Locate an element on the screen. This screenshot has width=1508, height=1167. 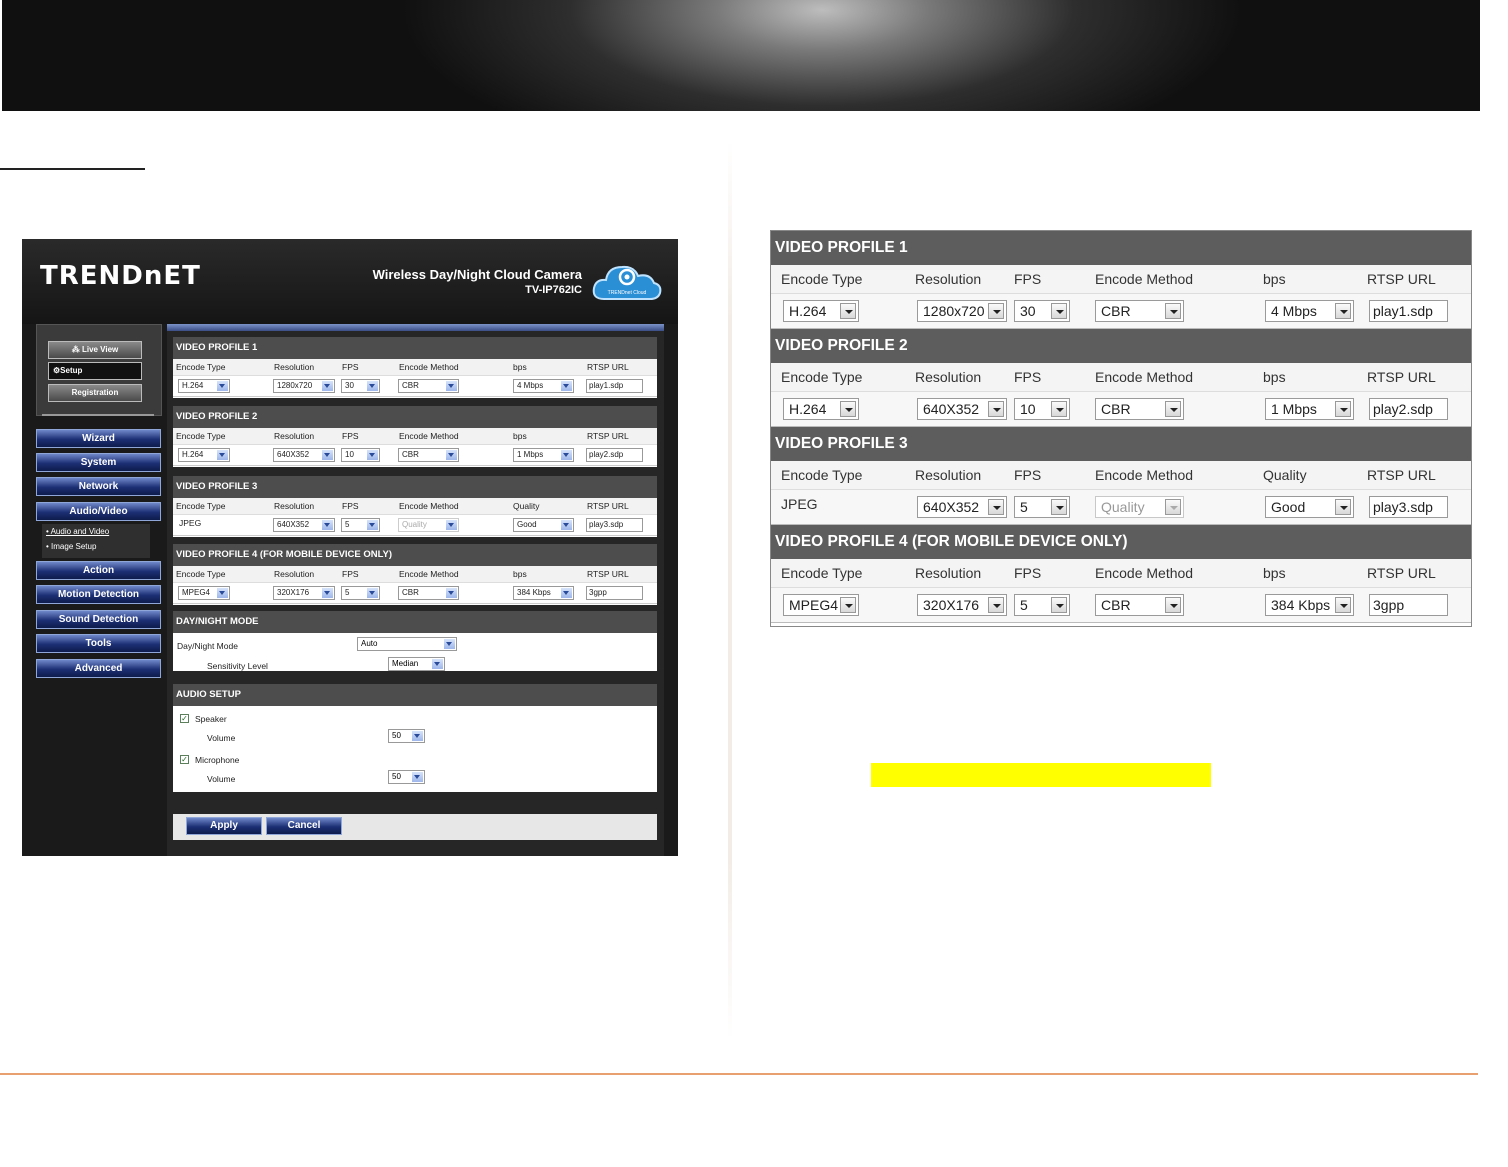
microphone-volume-select: 50 is located at coordinates (406, 777).